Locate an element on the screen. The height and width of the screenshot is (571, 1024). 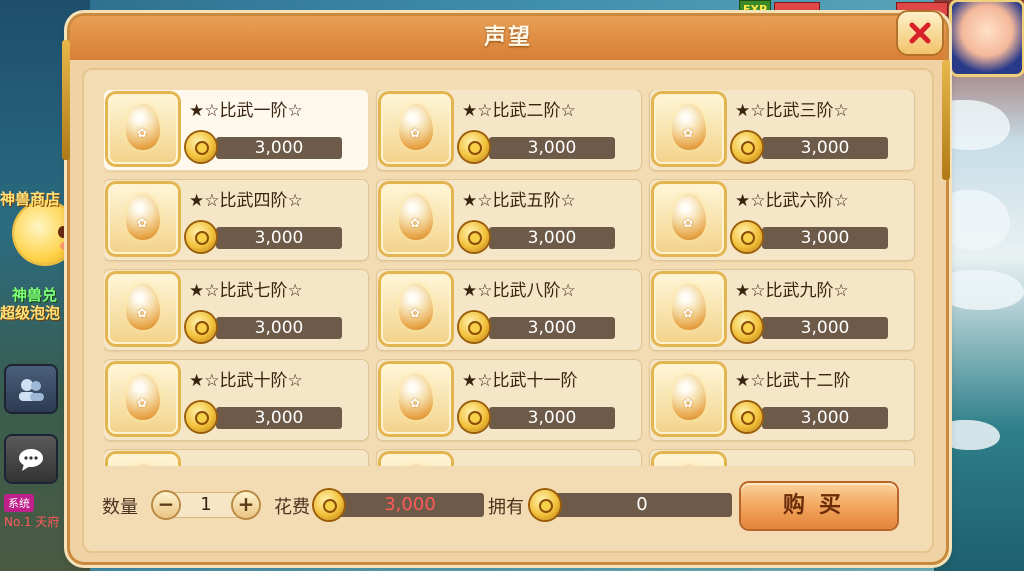
chat-icon is located at coordinates (31, 460).